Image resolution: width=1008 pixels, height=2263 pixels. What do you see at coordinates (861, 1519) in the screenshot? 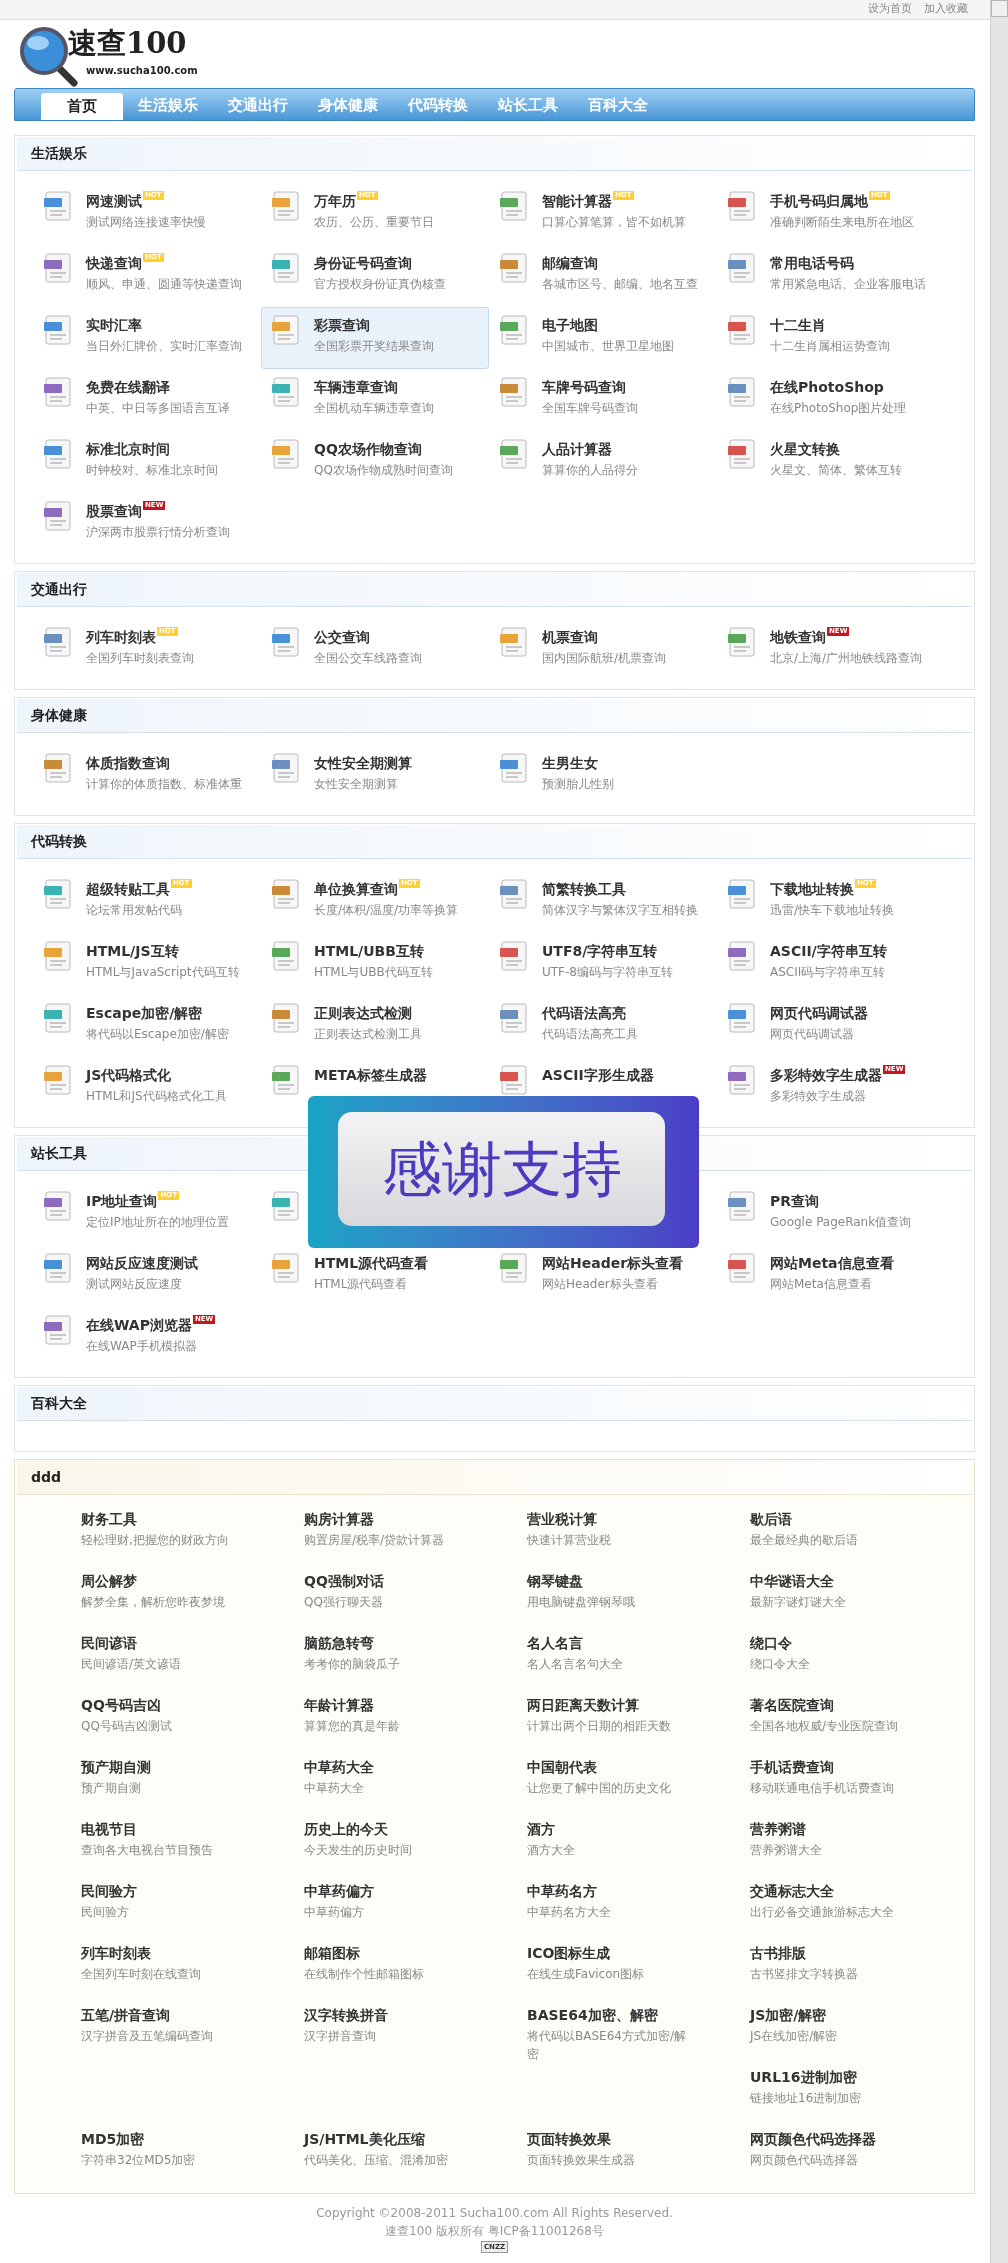
I see `tool-link: 歇后语` at bounding box center [861, 1519].